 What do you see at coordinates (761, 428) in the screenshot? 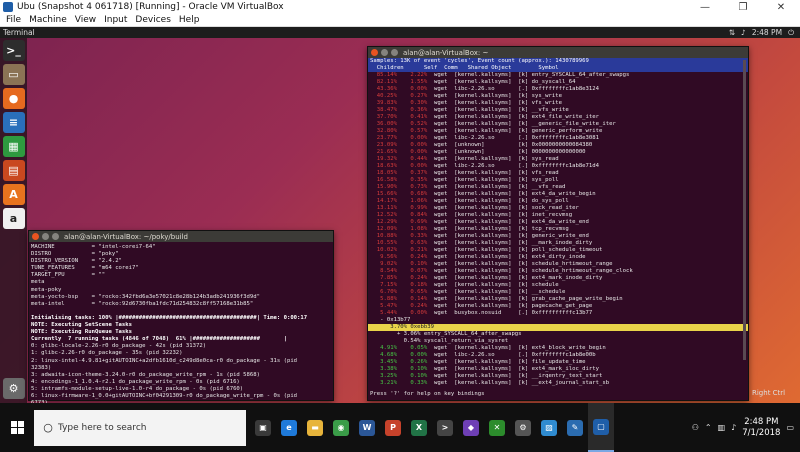
I see `taskbar-clock: 2:48 PM 7/1/2018` at bounding box center [761, 428].